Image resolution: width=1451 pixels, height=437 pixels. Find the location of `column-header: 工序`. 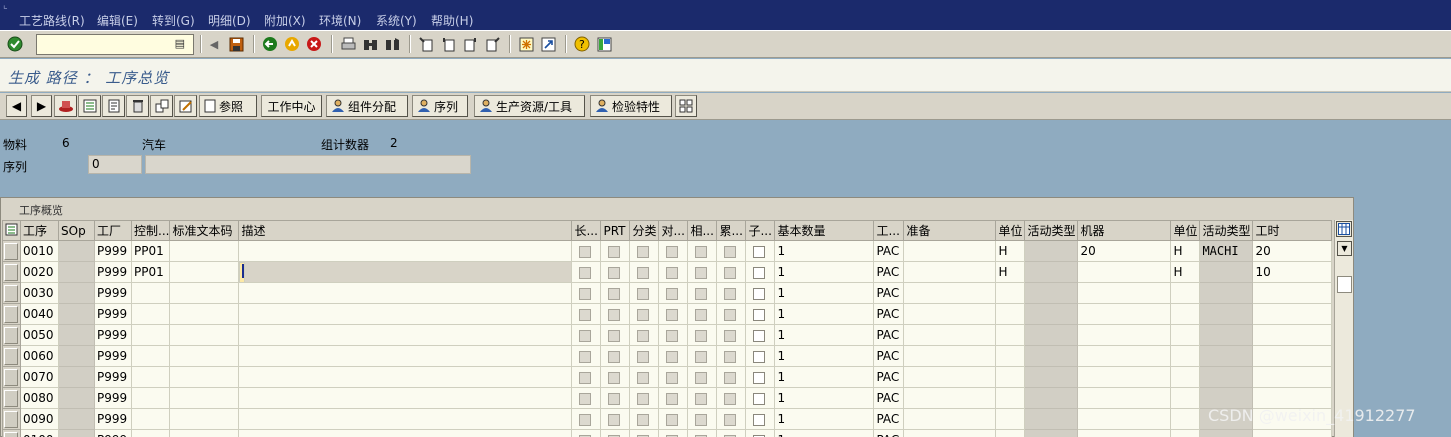

column-header: 工序 is located at coordinates (39, 230).